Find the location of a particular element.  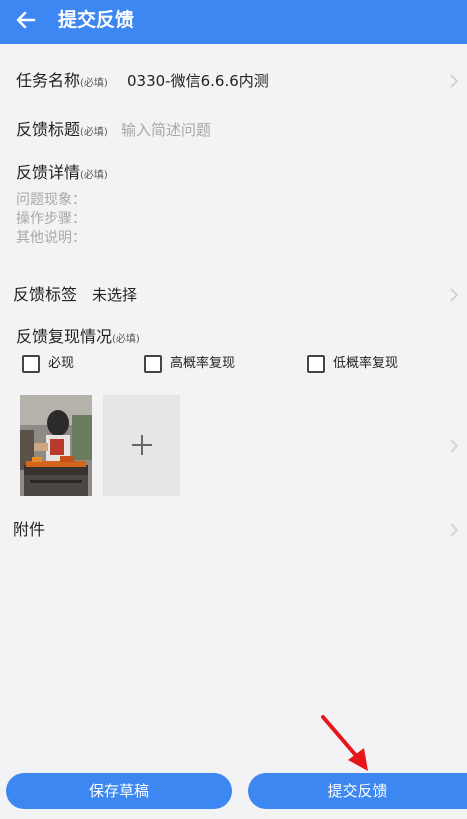

reproduce-label-group: 反馈复现情况(必填) is located at coordinates (78, 338).